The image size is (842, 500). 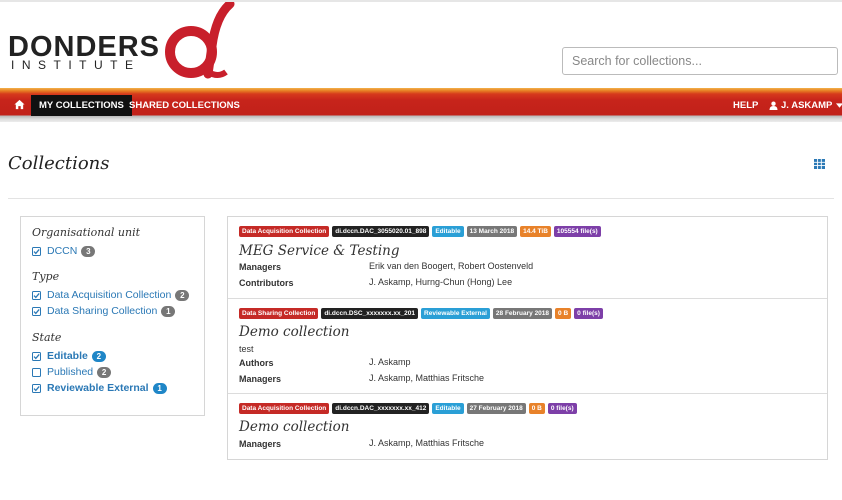 I want to click on filter-item-data-sharing: Data Sharing Collection 1, so click(x=104, y=311).